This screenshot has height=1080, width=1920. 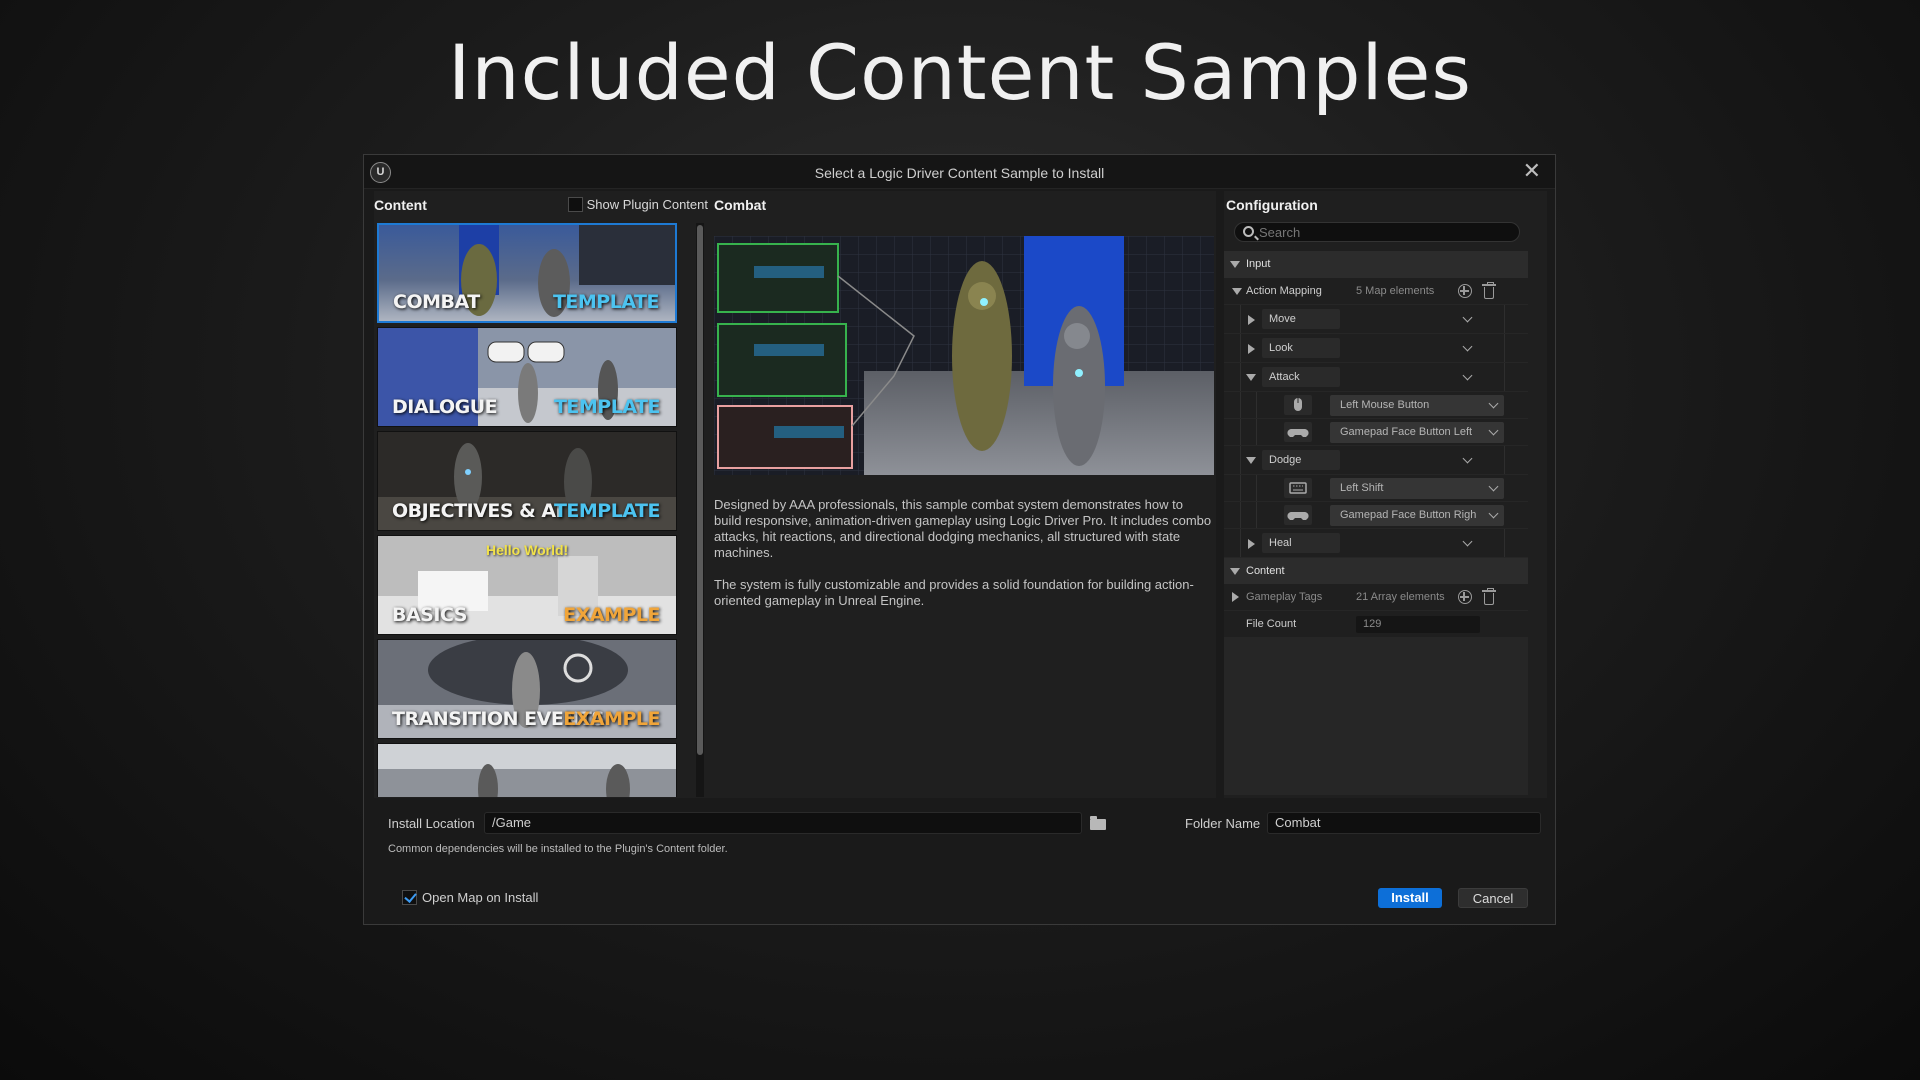 I want to click on section-input: Input, so click(x=1376, y=264).